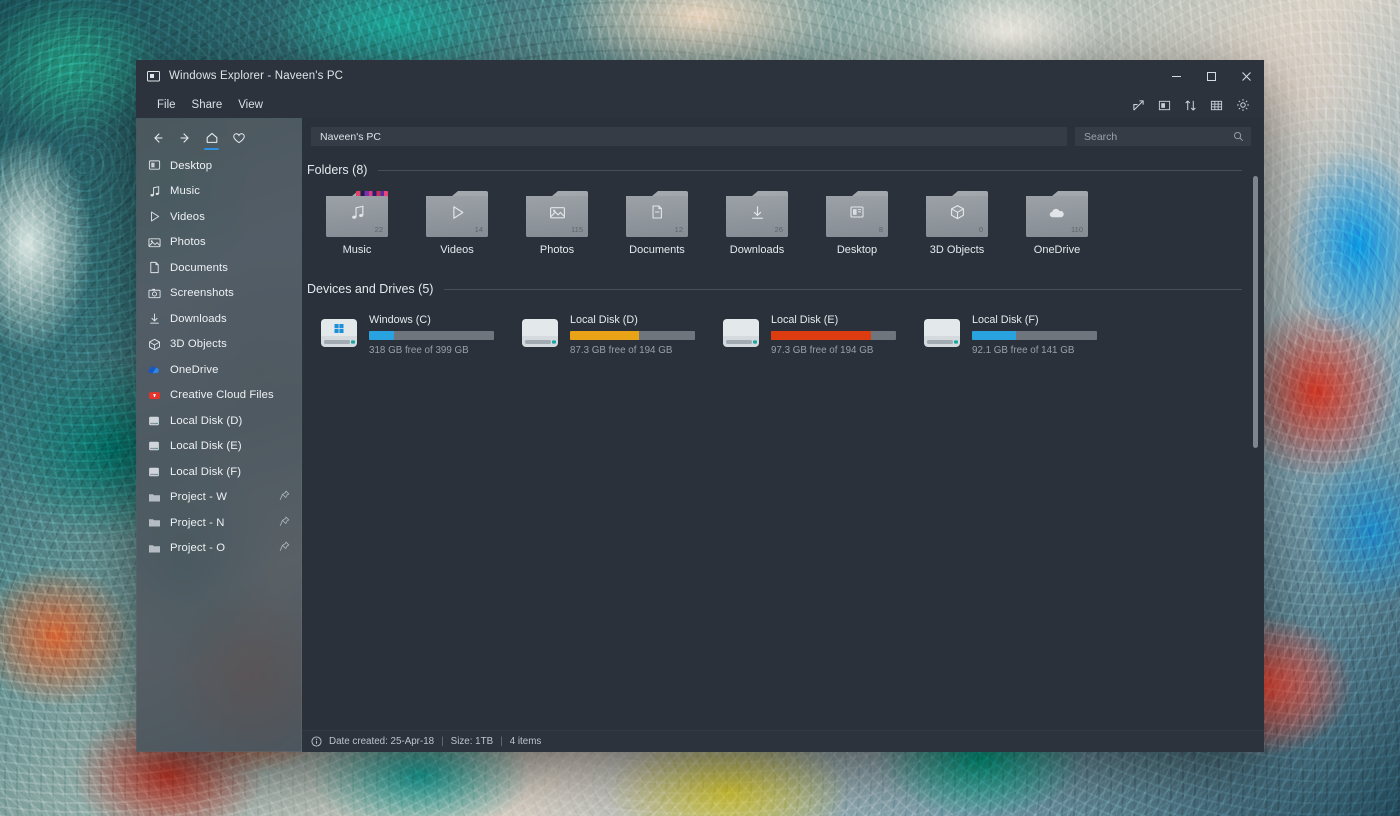  What do you see at coordinates (219, 319) in the screenshot?
I see `sidebar-item-downloads: Downloads` at bounding box center [219, 319].